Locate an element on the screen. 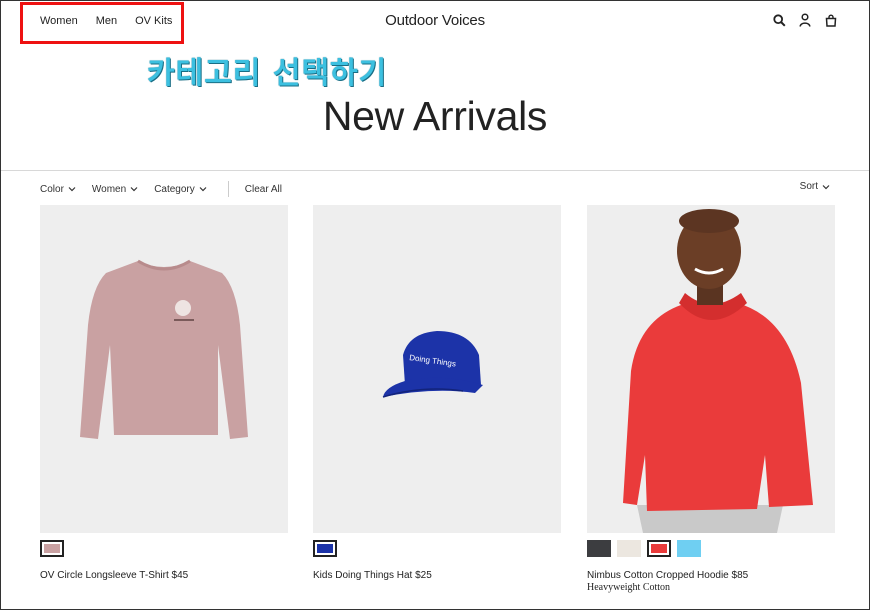 The width and height of the screenshot is (870, 610). cap-illustration: Doing Things is located at coordinates (432, 364).